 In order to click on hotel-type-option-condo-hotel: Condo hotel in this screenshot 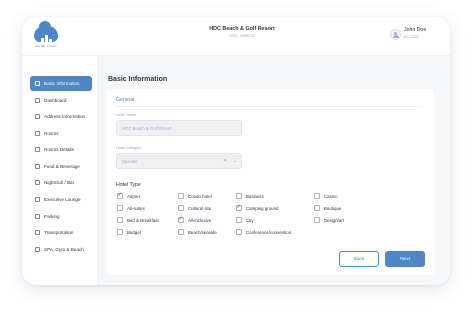, I will do `click(195, 196)`.